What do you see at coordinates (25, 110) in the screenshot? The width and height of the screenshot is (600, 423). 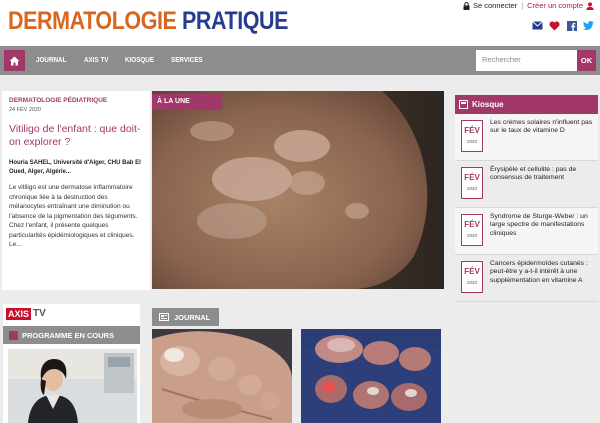 I see `article-date: 24 FÉV 2020` at bounding box center [25, 110].